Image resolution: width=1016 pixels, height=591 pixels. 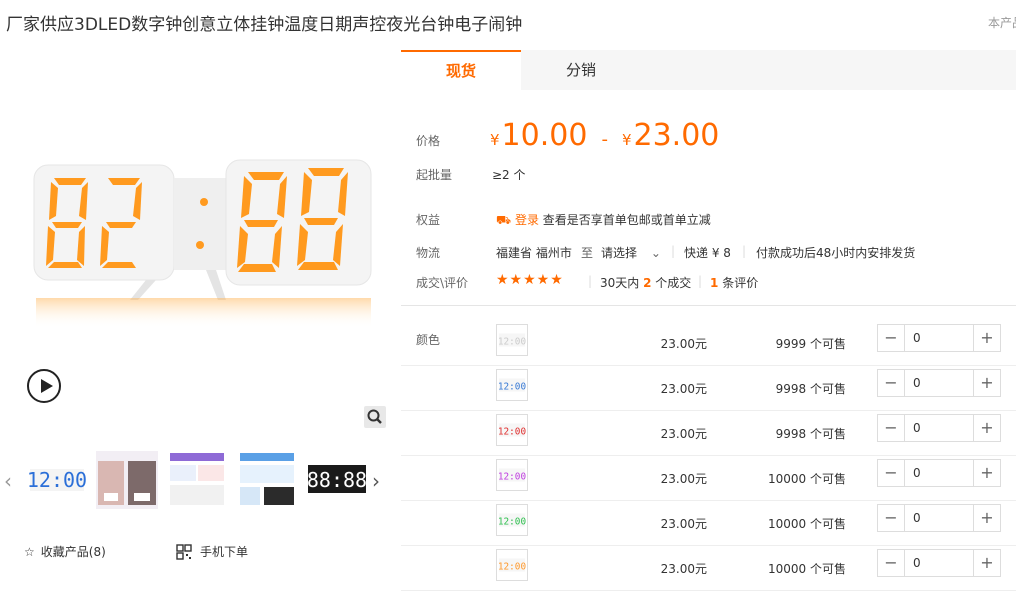 I want to click on favorite-button: ☆ 收藏产品(8), so click(x=65, y=551).